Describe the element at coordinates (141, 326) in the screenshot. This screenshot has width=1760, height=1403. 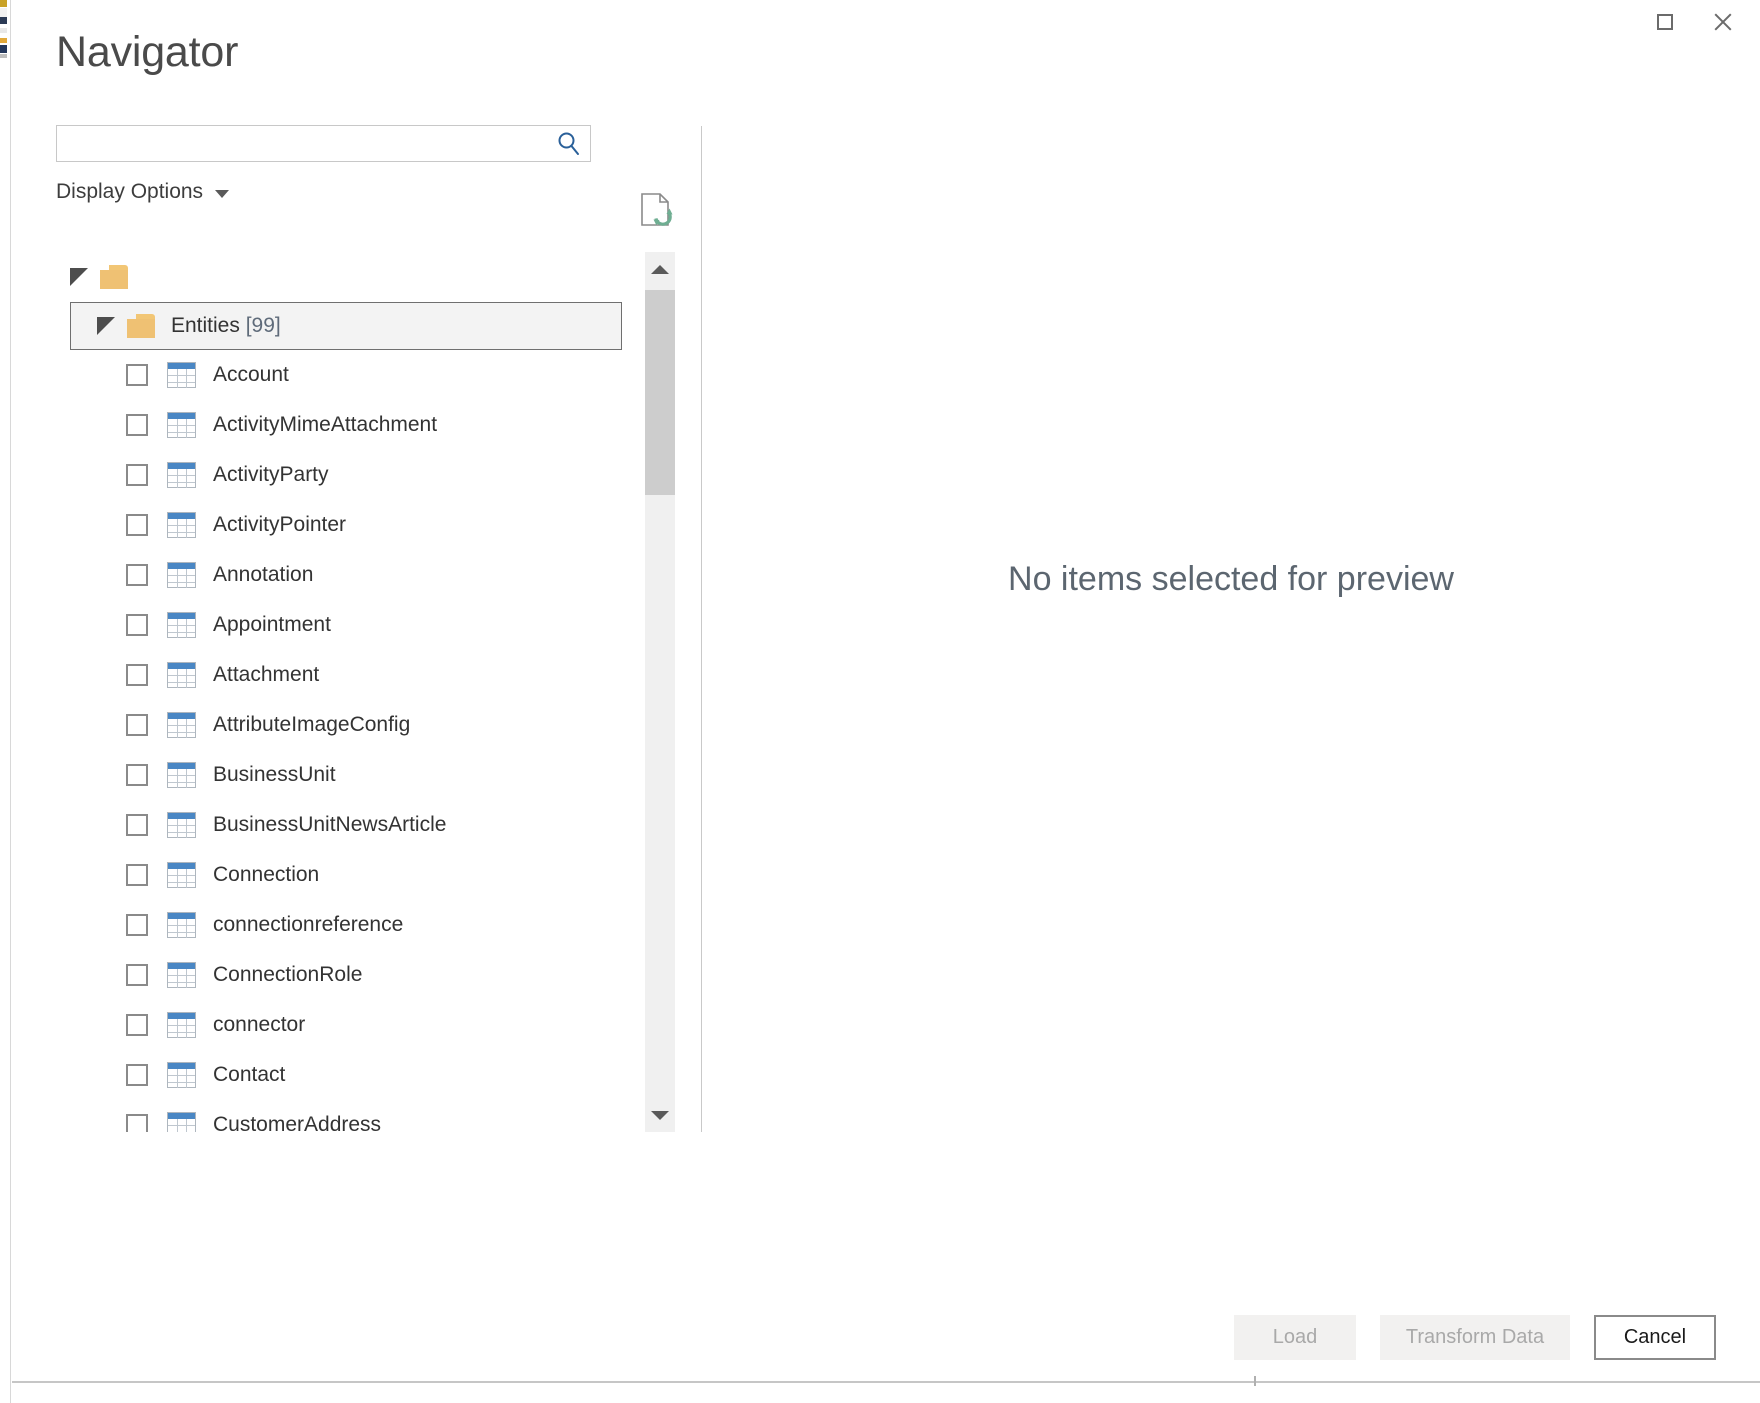
I see `folder-icon` at that location.